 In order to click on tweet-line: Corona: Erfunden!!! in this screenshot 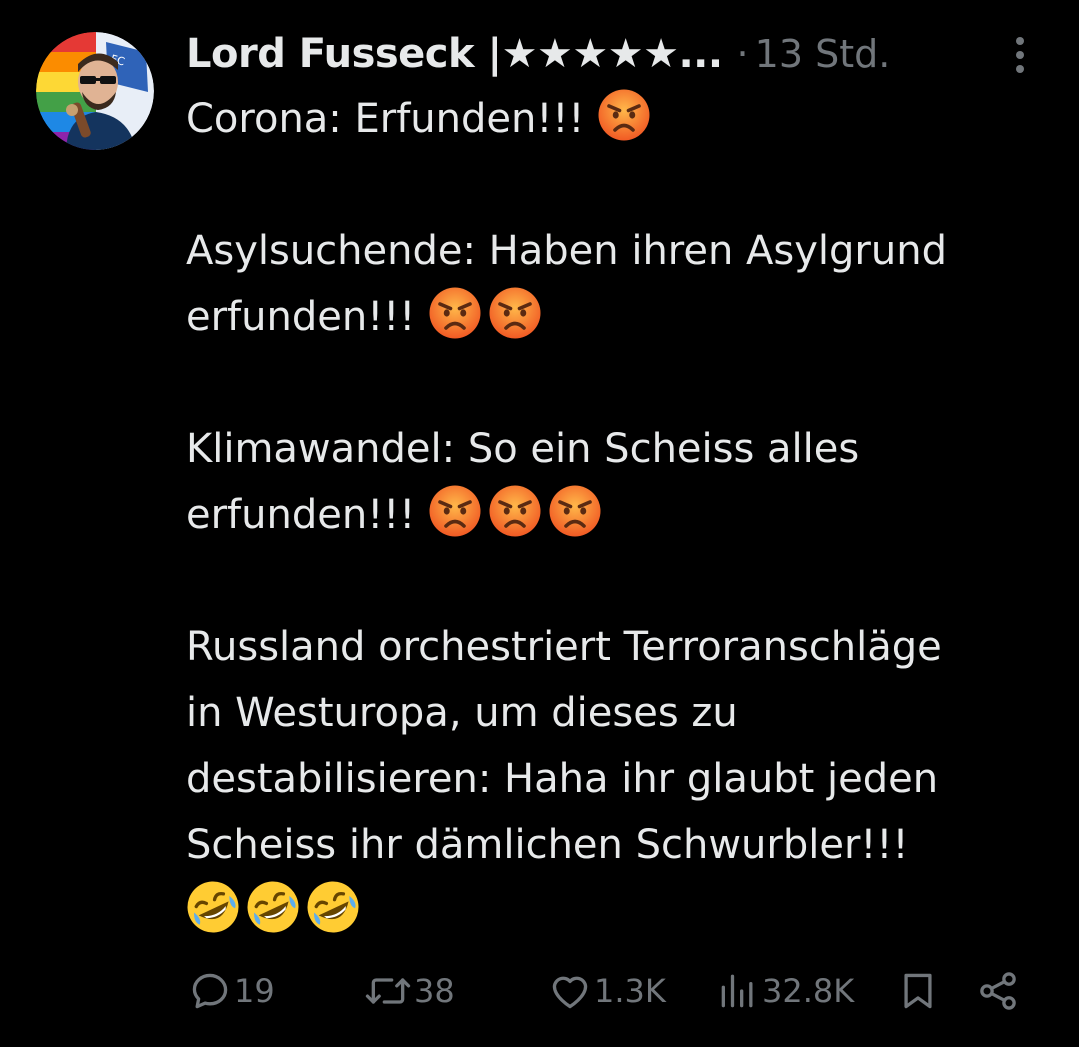, I will do `click(626, 119)`.